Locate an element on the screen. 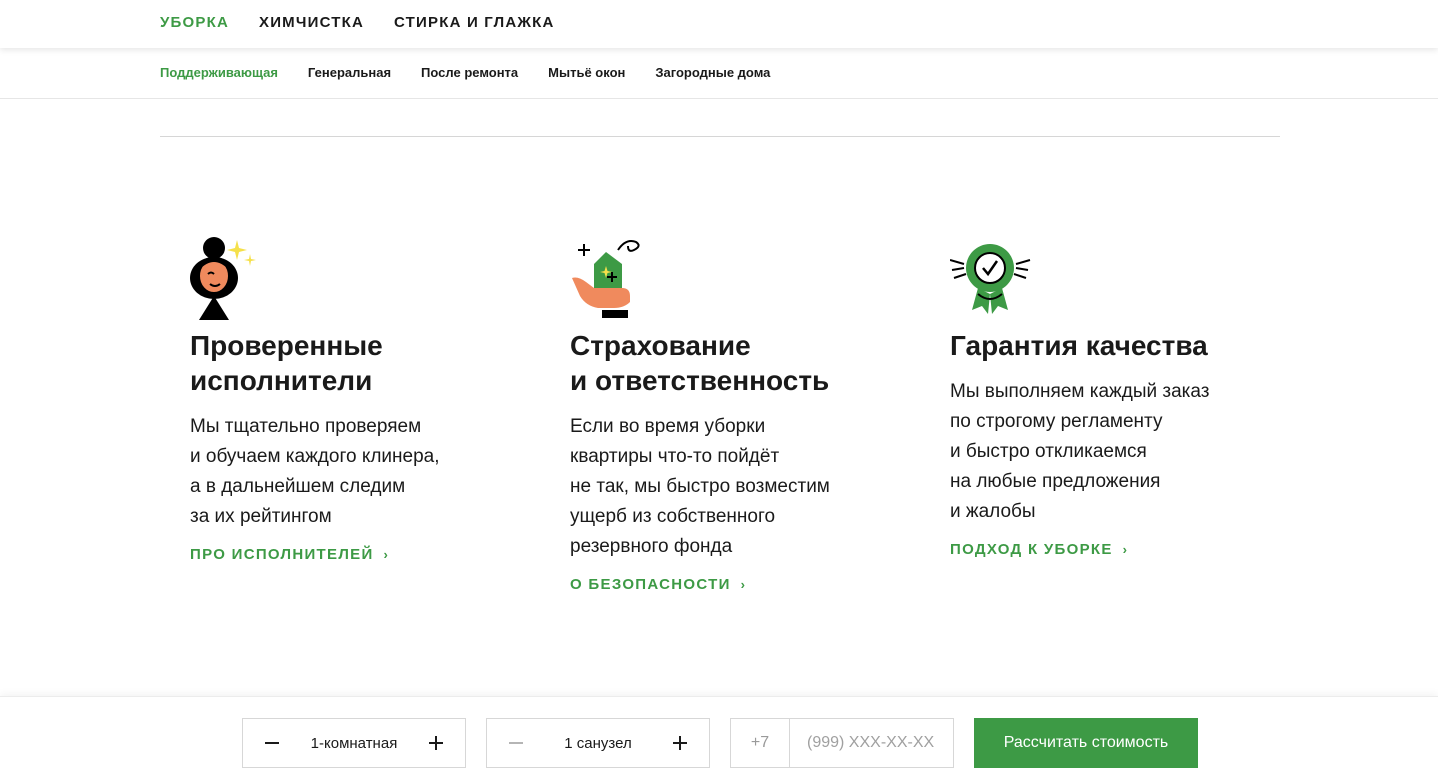 The height and width of the screenshot is (779, 1438). sub-nav-item-maintenance: Поддерживающая is located at coordinates (219, 72).